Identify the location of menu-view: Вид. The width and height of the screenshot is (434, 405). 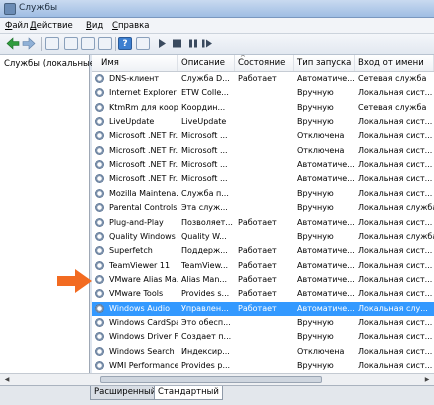
(94, 26).